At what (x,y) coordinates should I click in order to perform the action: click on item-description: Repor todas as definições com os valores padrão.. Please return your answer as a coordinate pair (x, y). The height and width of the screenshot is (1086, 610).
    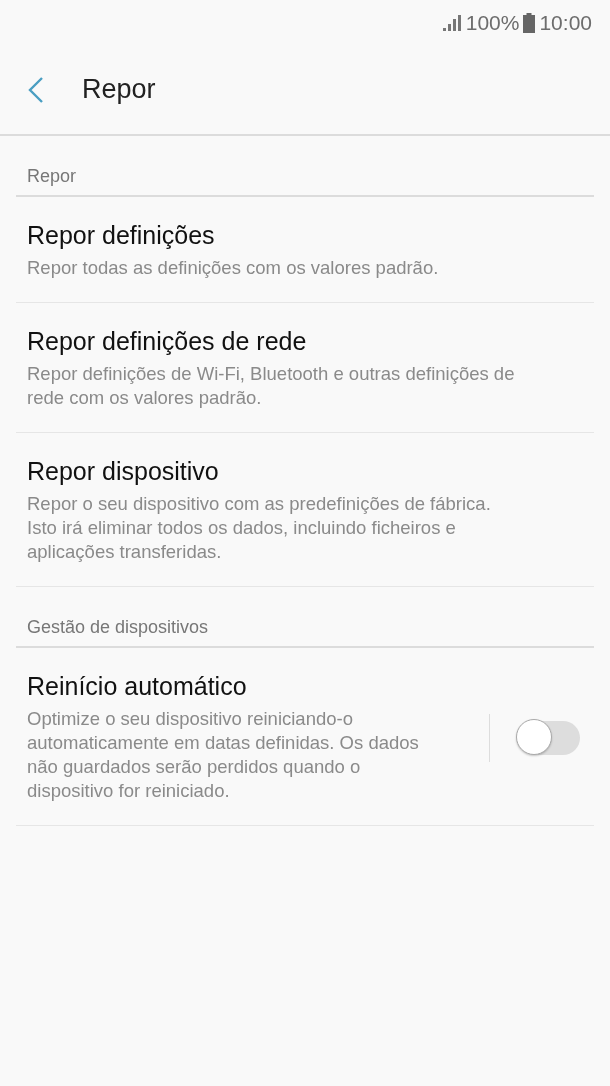
    Looking at the image, I should click on (233, 268).